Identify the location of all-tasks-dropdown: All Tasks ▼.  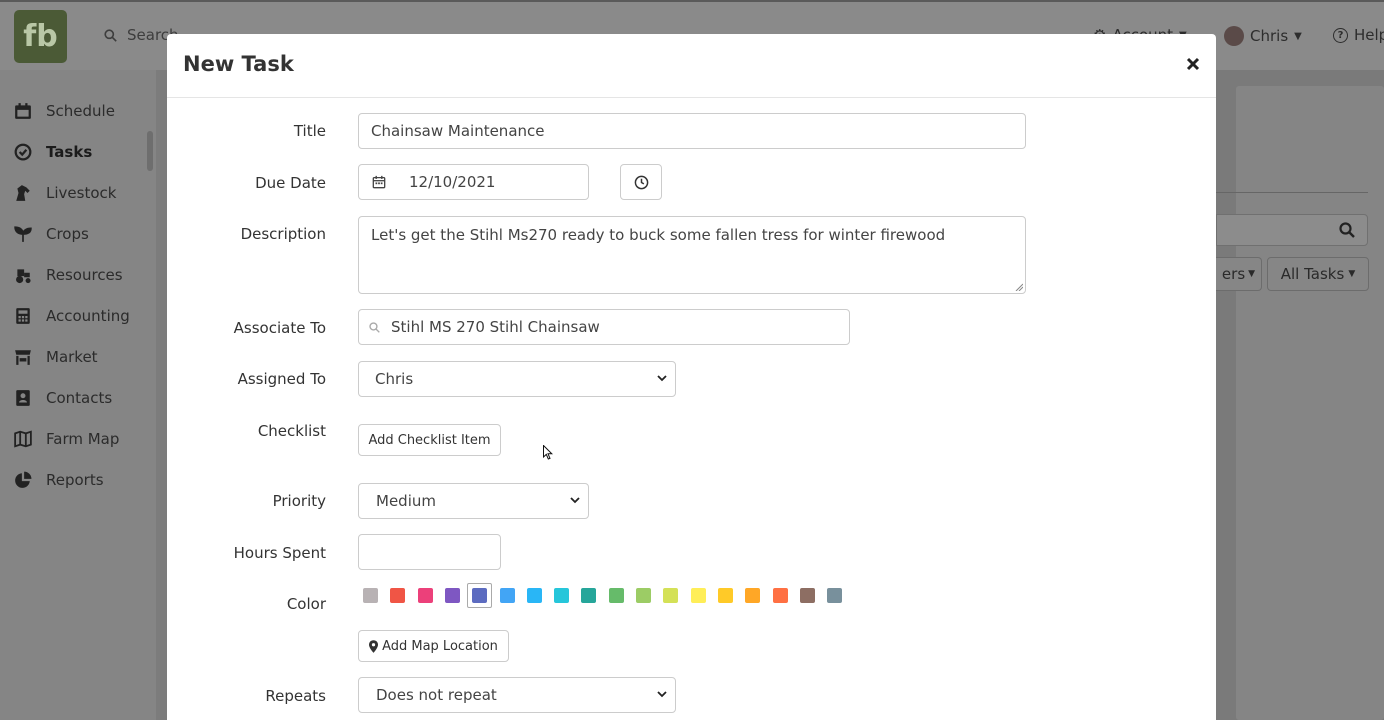
(1318, 274).